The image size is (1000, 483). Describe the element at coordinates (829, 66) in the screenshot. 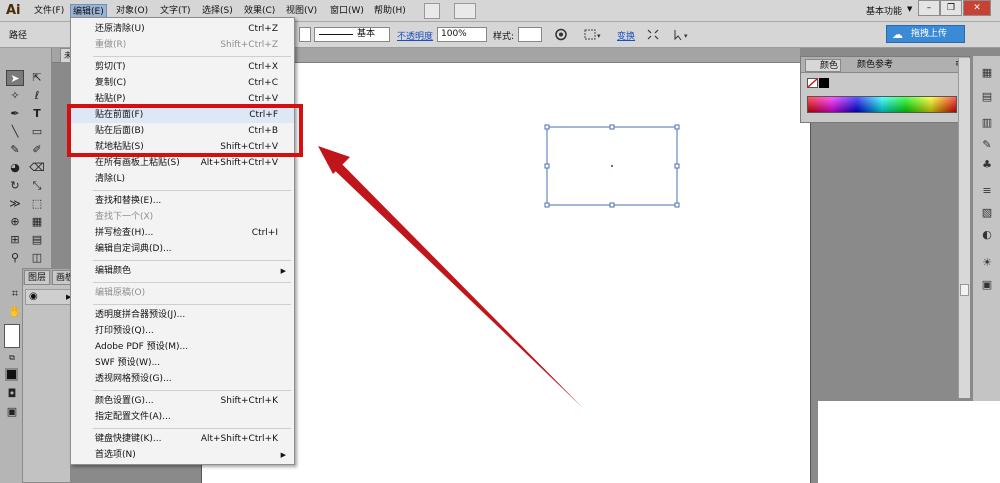

I see `tab-color-label: 颜色` at that location.